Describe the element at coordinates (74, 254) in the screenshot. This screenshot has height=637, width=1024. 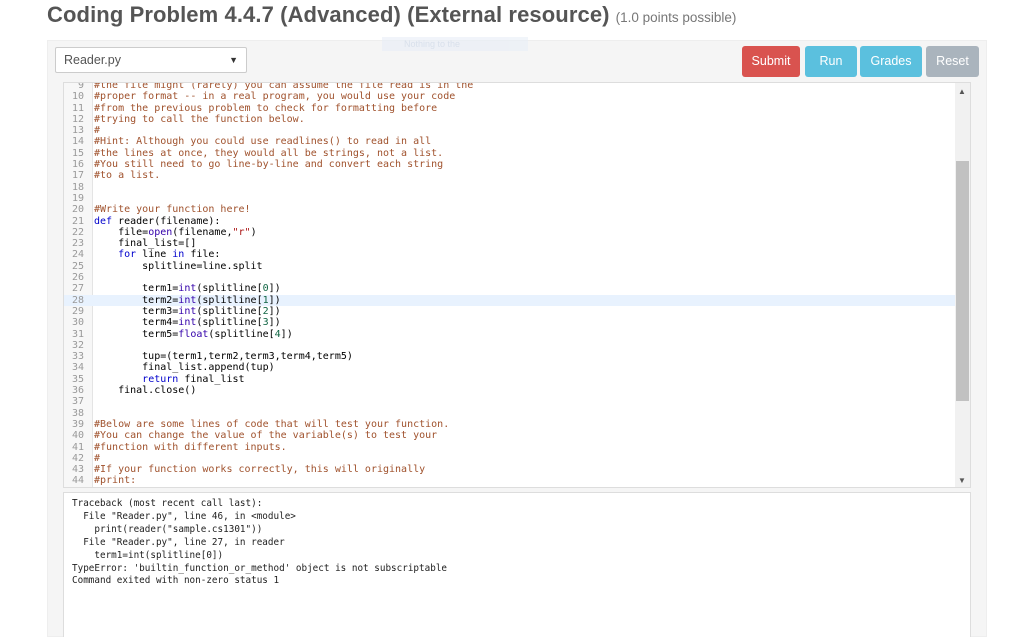
I see `line-number: 24` at that location.